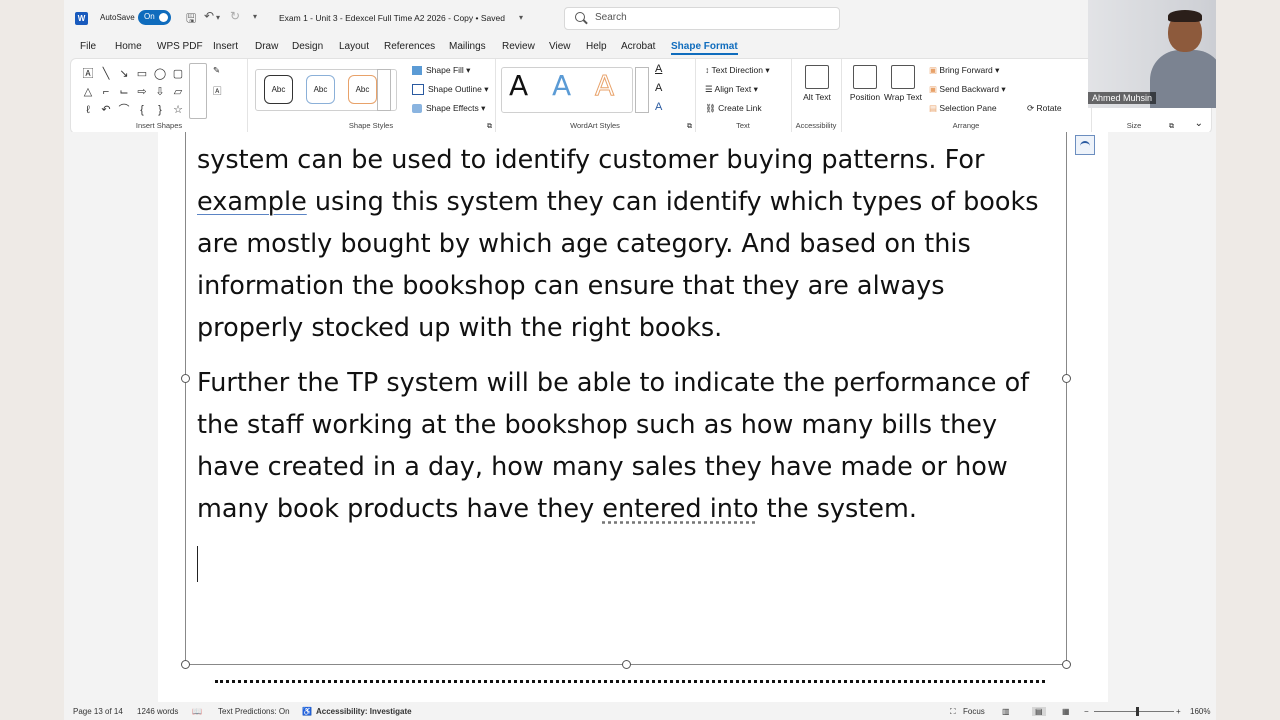  What do you see at coordinates (561, 85) in the screenshot?
I see `wordart-blue: A` at bounding box center [561, 85].